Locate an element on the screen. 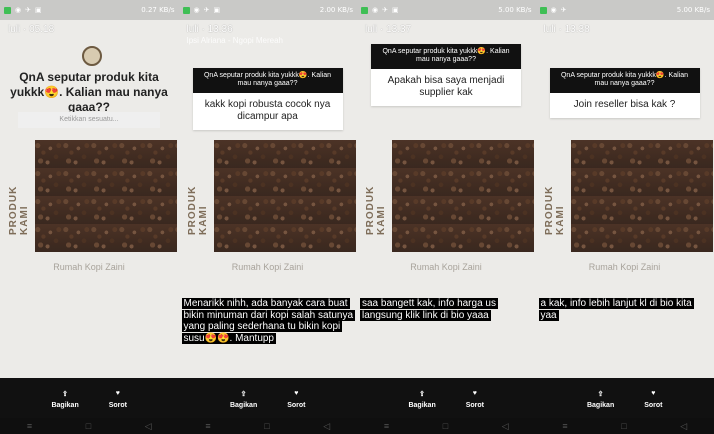 This screenshot has height=434, width=714. question-text: Apakah bisa saya menjadi supplier kak is located at coordinates (446, 86).